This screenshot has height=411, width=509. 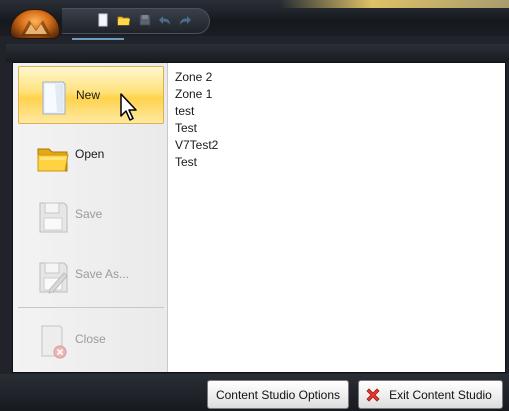 What do you see at coordinates (440, 394) in the screenshot?
I see `exit-button-label: Exit Content Studio` at bounding box center [440, 394].